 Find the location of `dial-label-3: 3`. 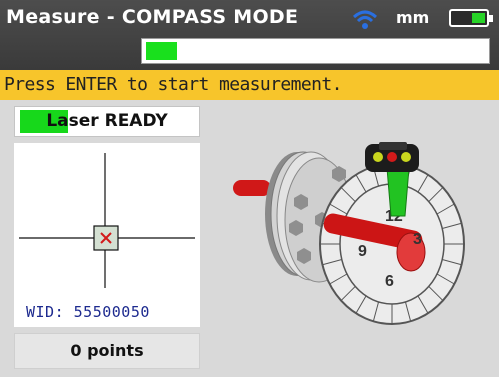

dial-label-3: 3 is located at coordinates (417, 239).